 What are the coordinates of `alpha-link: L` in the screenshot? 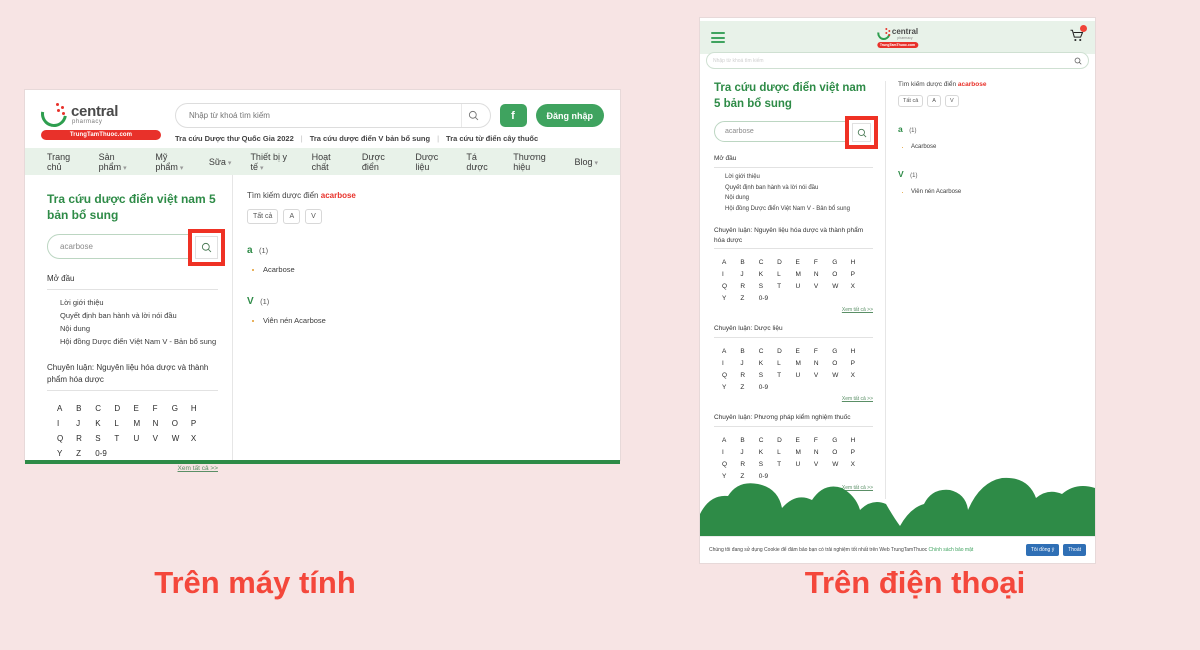 It's located at (786, 274).